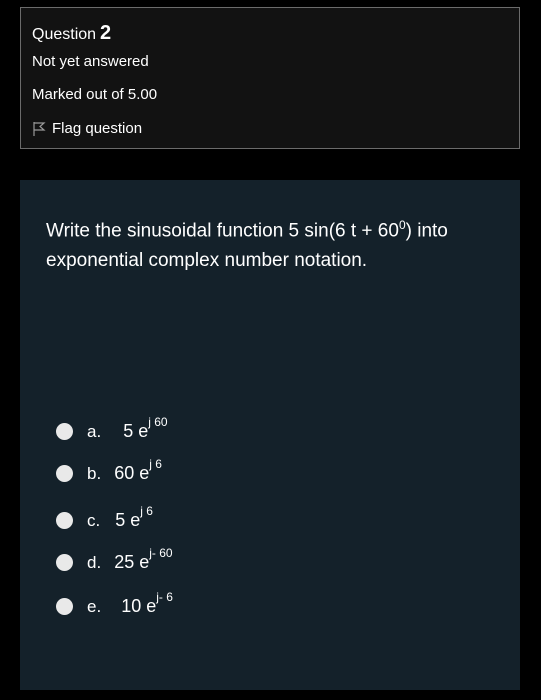 This screenshot has width=541, height=700. What do you see at coordinates (94, 562) in the screenshot?
I see `option-letter: d.` at bounding box center [94, 562].